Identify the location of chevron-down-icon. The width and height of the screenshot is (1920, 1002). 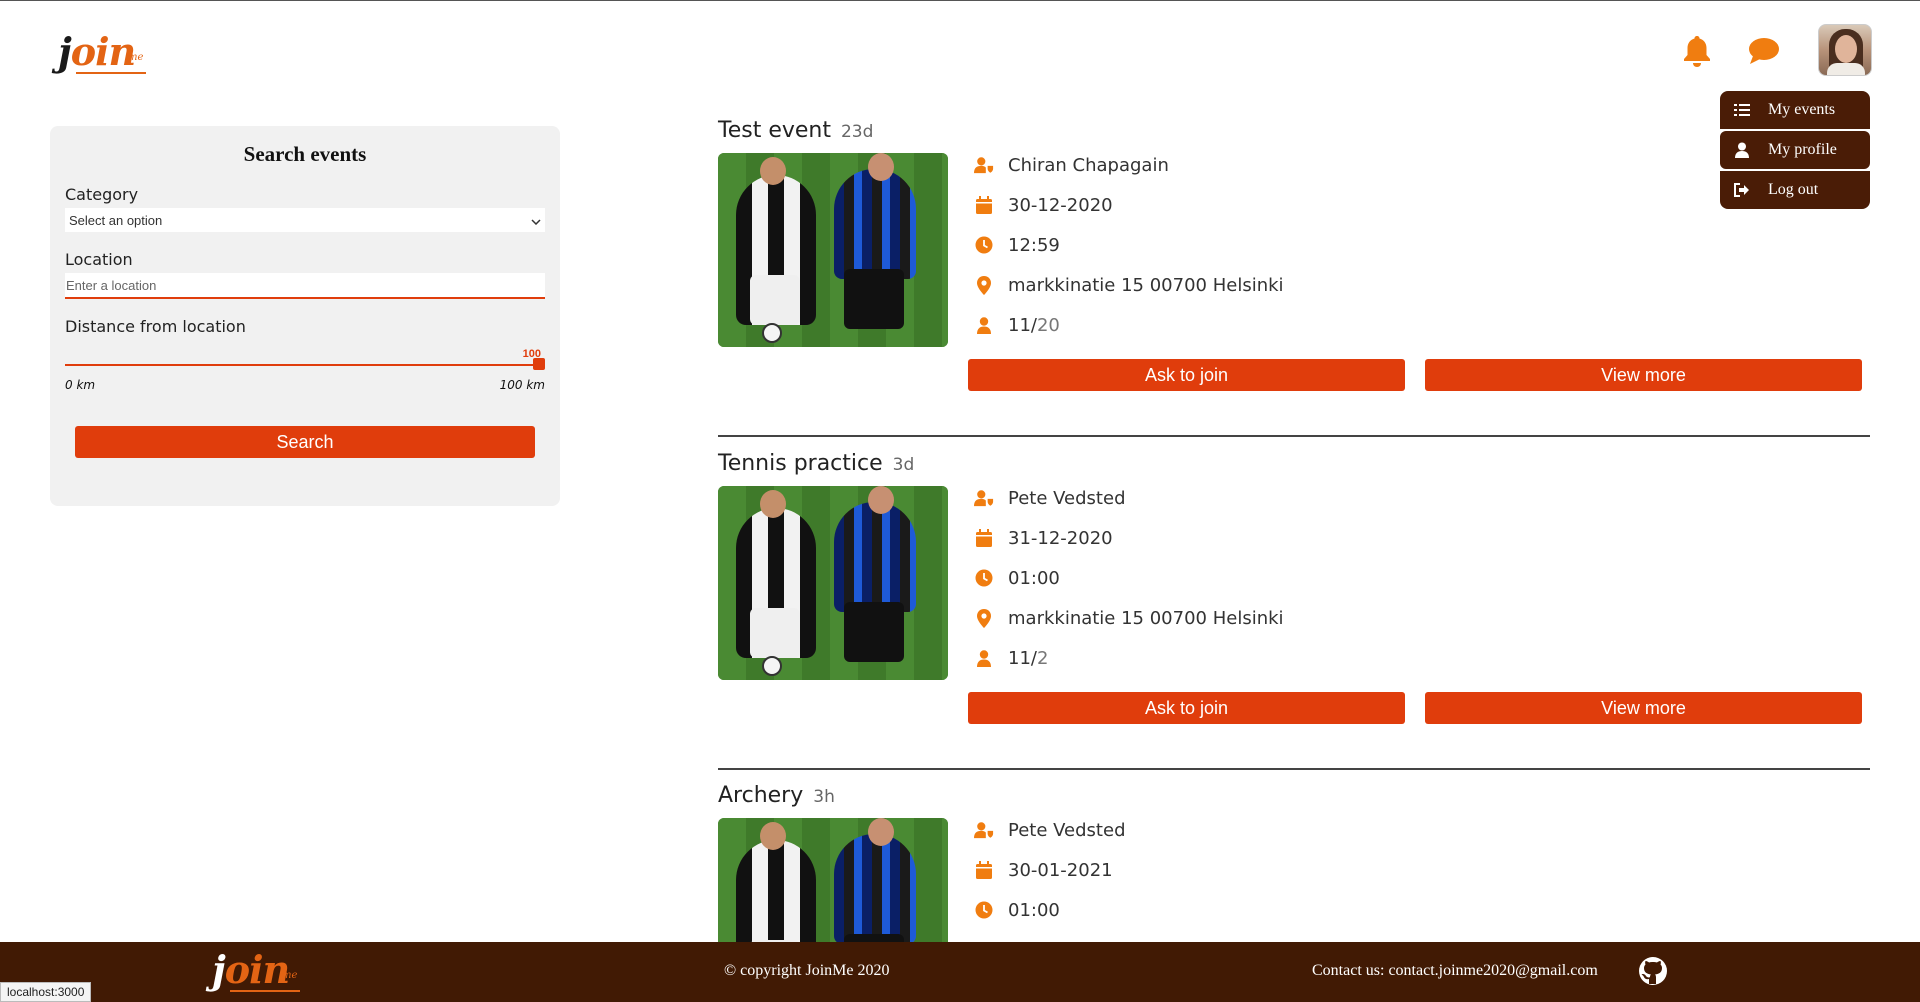
(536, 220).